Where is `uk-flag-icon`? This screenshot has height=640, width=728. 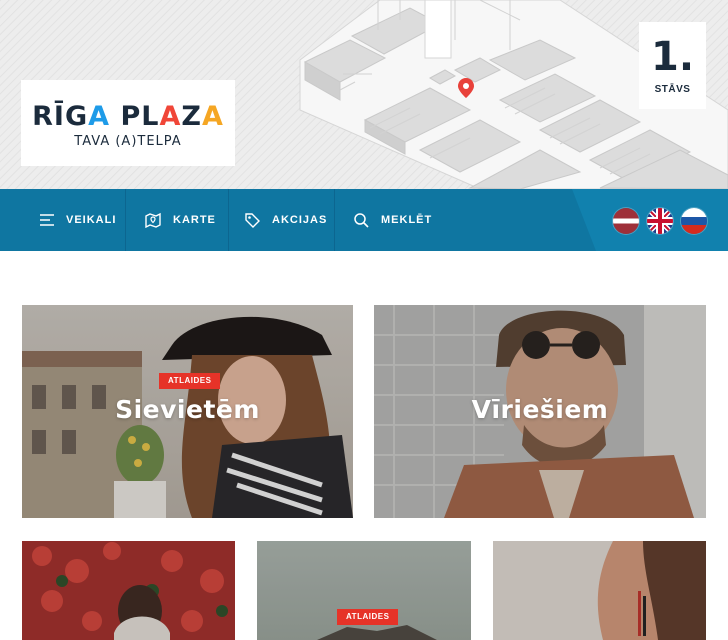 uk-flag-icon is located at coordinates (660, 221).